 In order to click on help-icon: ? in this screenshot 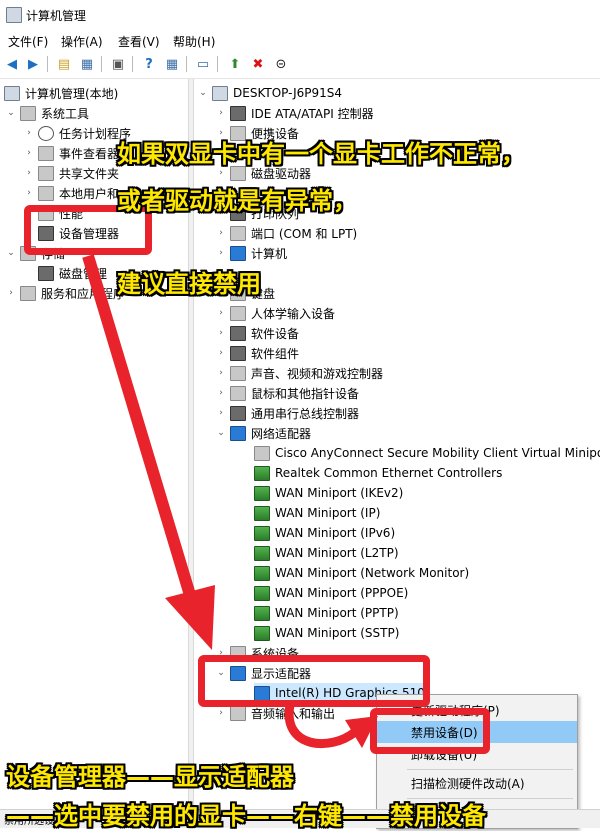, I will do `click(149, 64)`.